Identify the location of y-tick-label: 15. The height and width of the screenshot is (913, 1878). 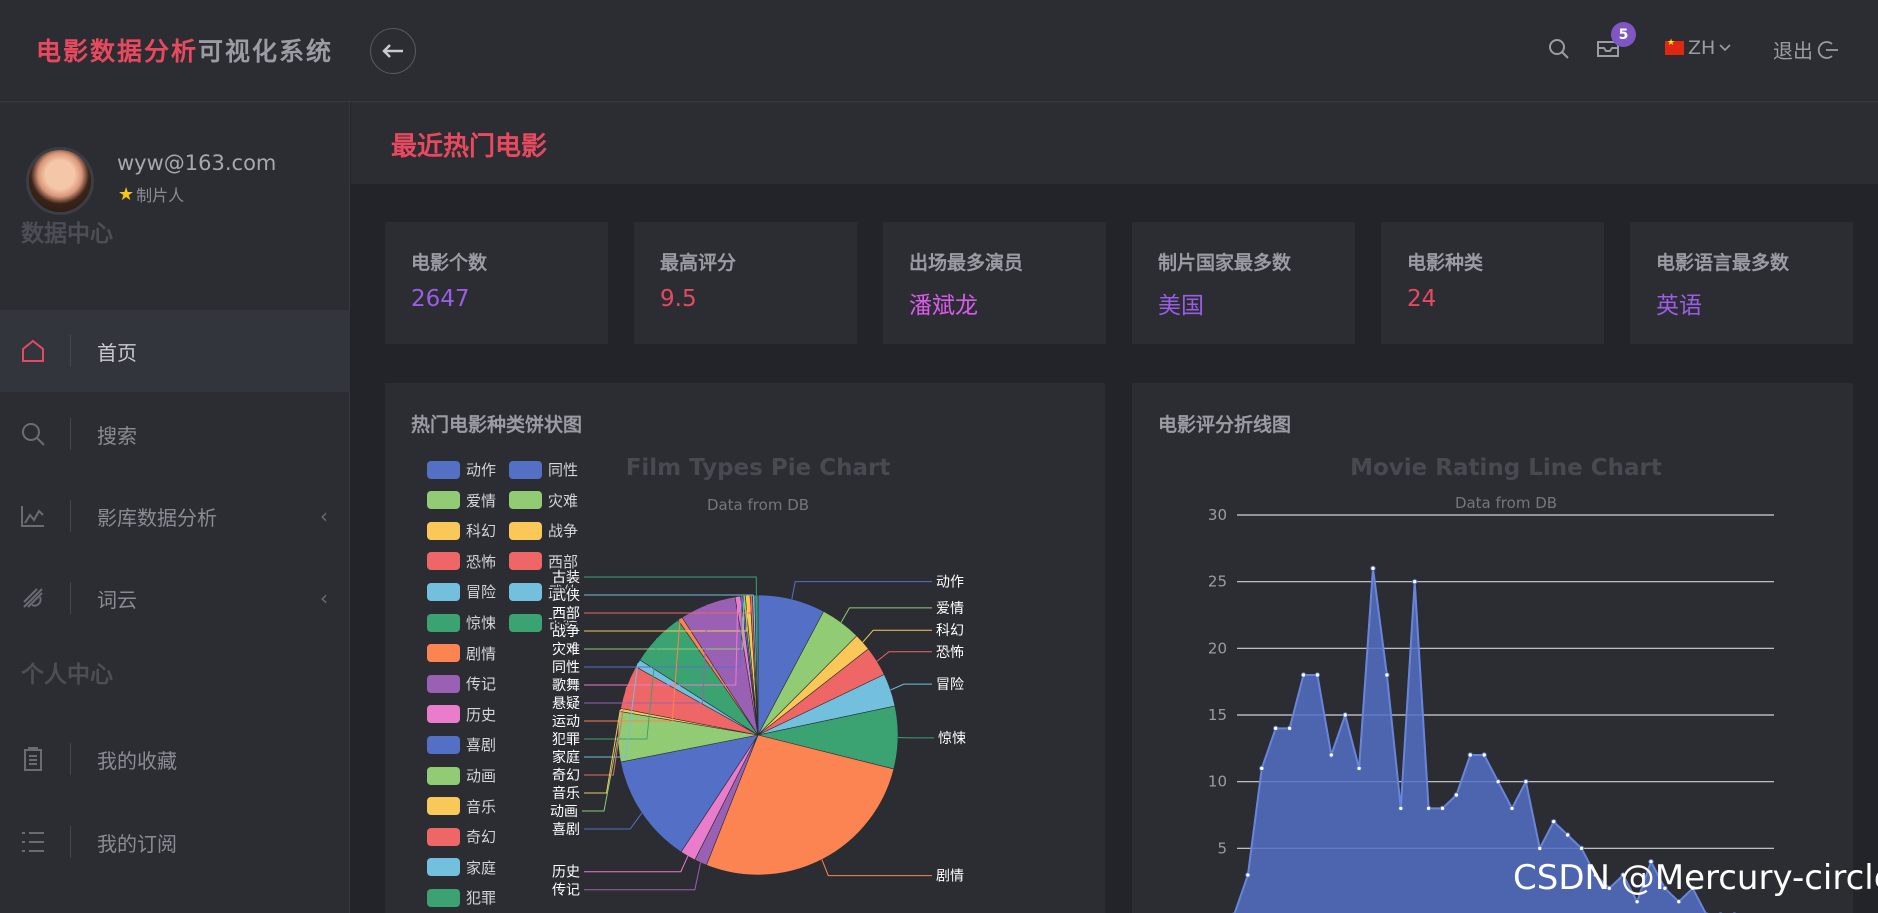
(1217, 715).